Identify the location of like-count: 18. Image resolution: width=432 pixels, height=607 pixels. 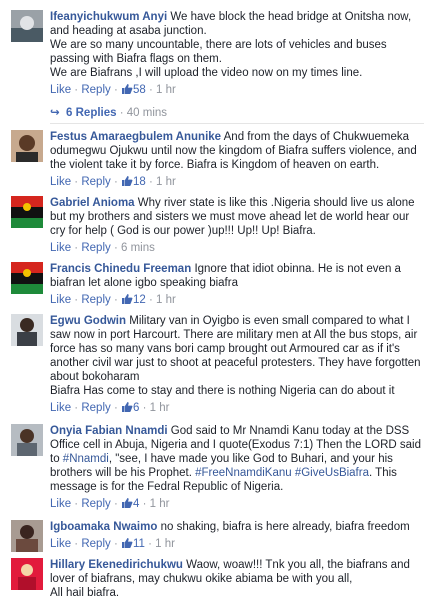
(133, 182).